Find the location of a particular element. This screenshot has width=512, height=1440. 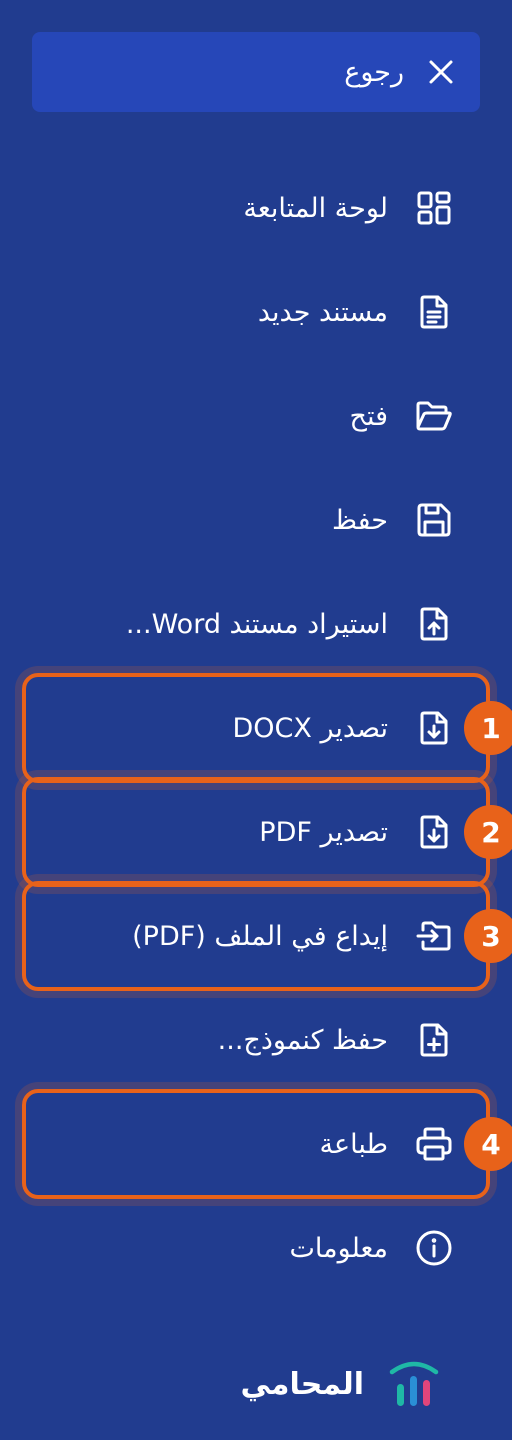

menu-item-label: معلومات is located at coordinates (338, 1248).